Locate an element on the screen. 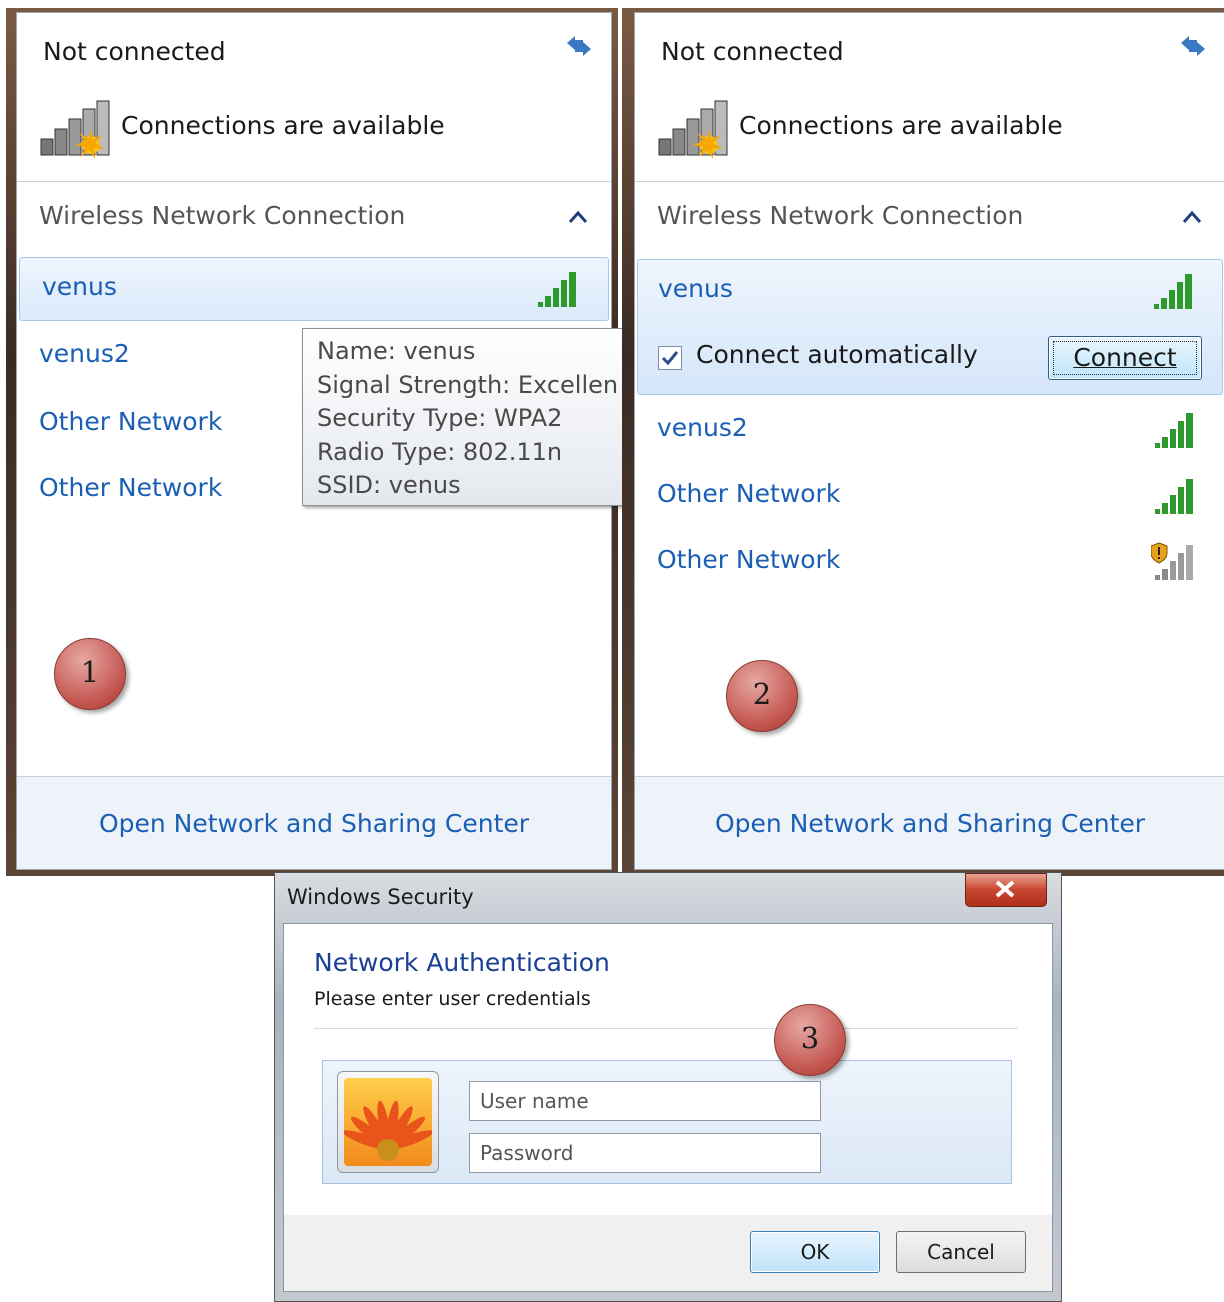  username-input is located at coordinates (645, 1101).